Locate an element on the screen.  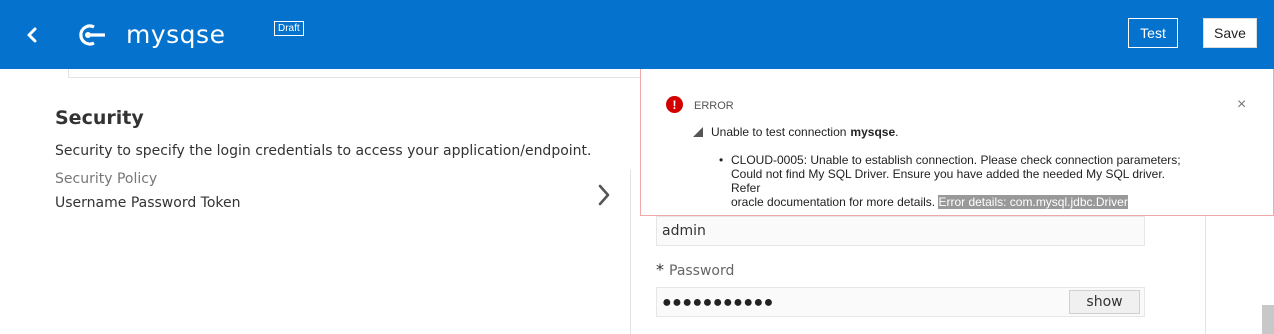
back-chevron-icon is located at coordinates (32, 35).